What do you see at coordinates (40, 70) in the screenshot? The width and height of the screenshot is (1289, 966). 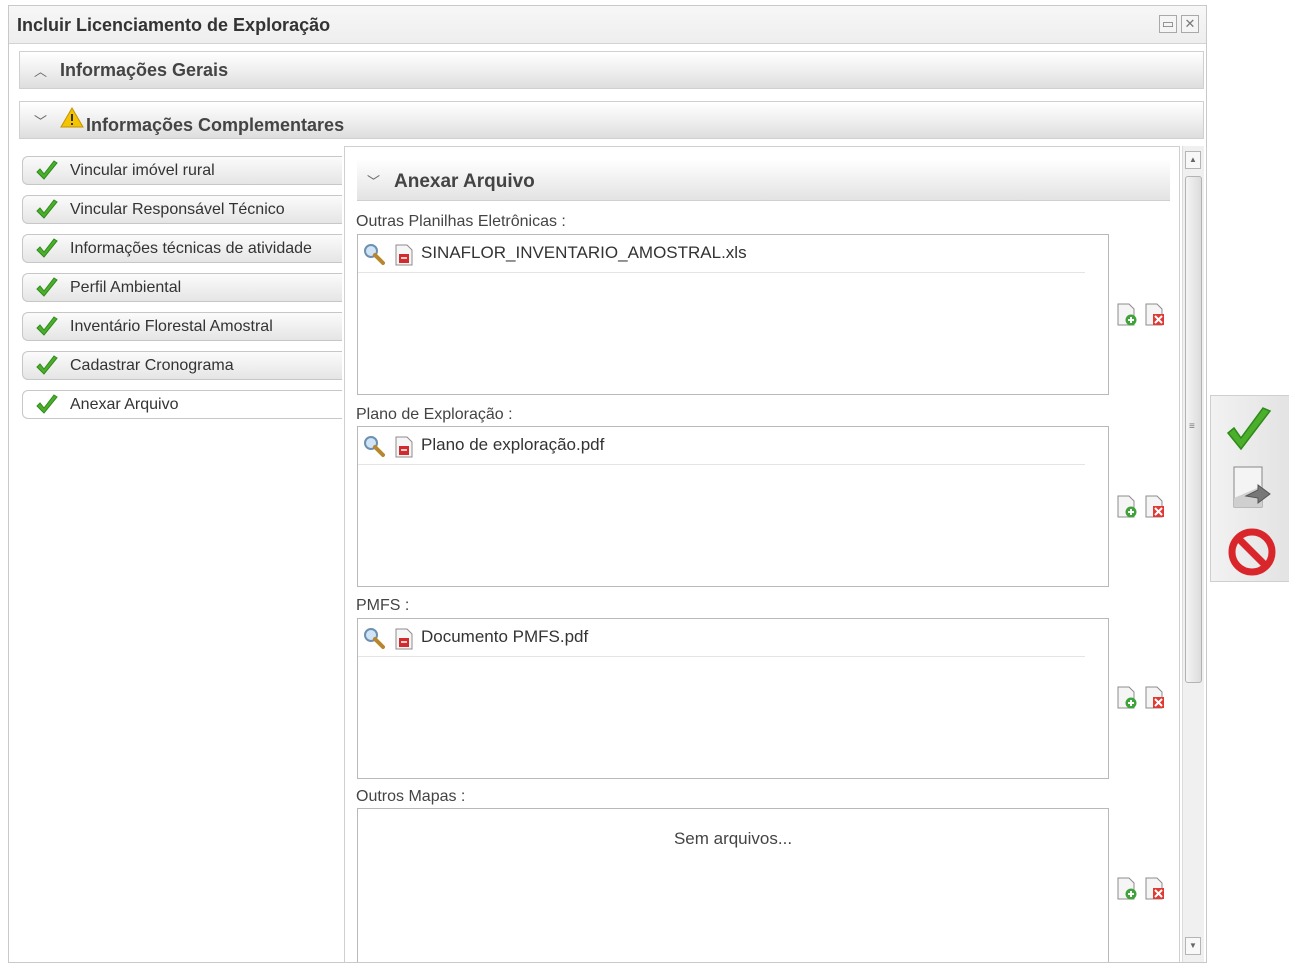 I see `chevron-up-icon: ︿` at bounding box center [40, 70].